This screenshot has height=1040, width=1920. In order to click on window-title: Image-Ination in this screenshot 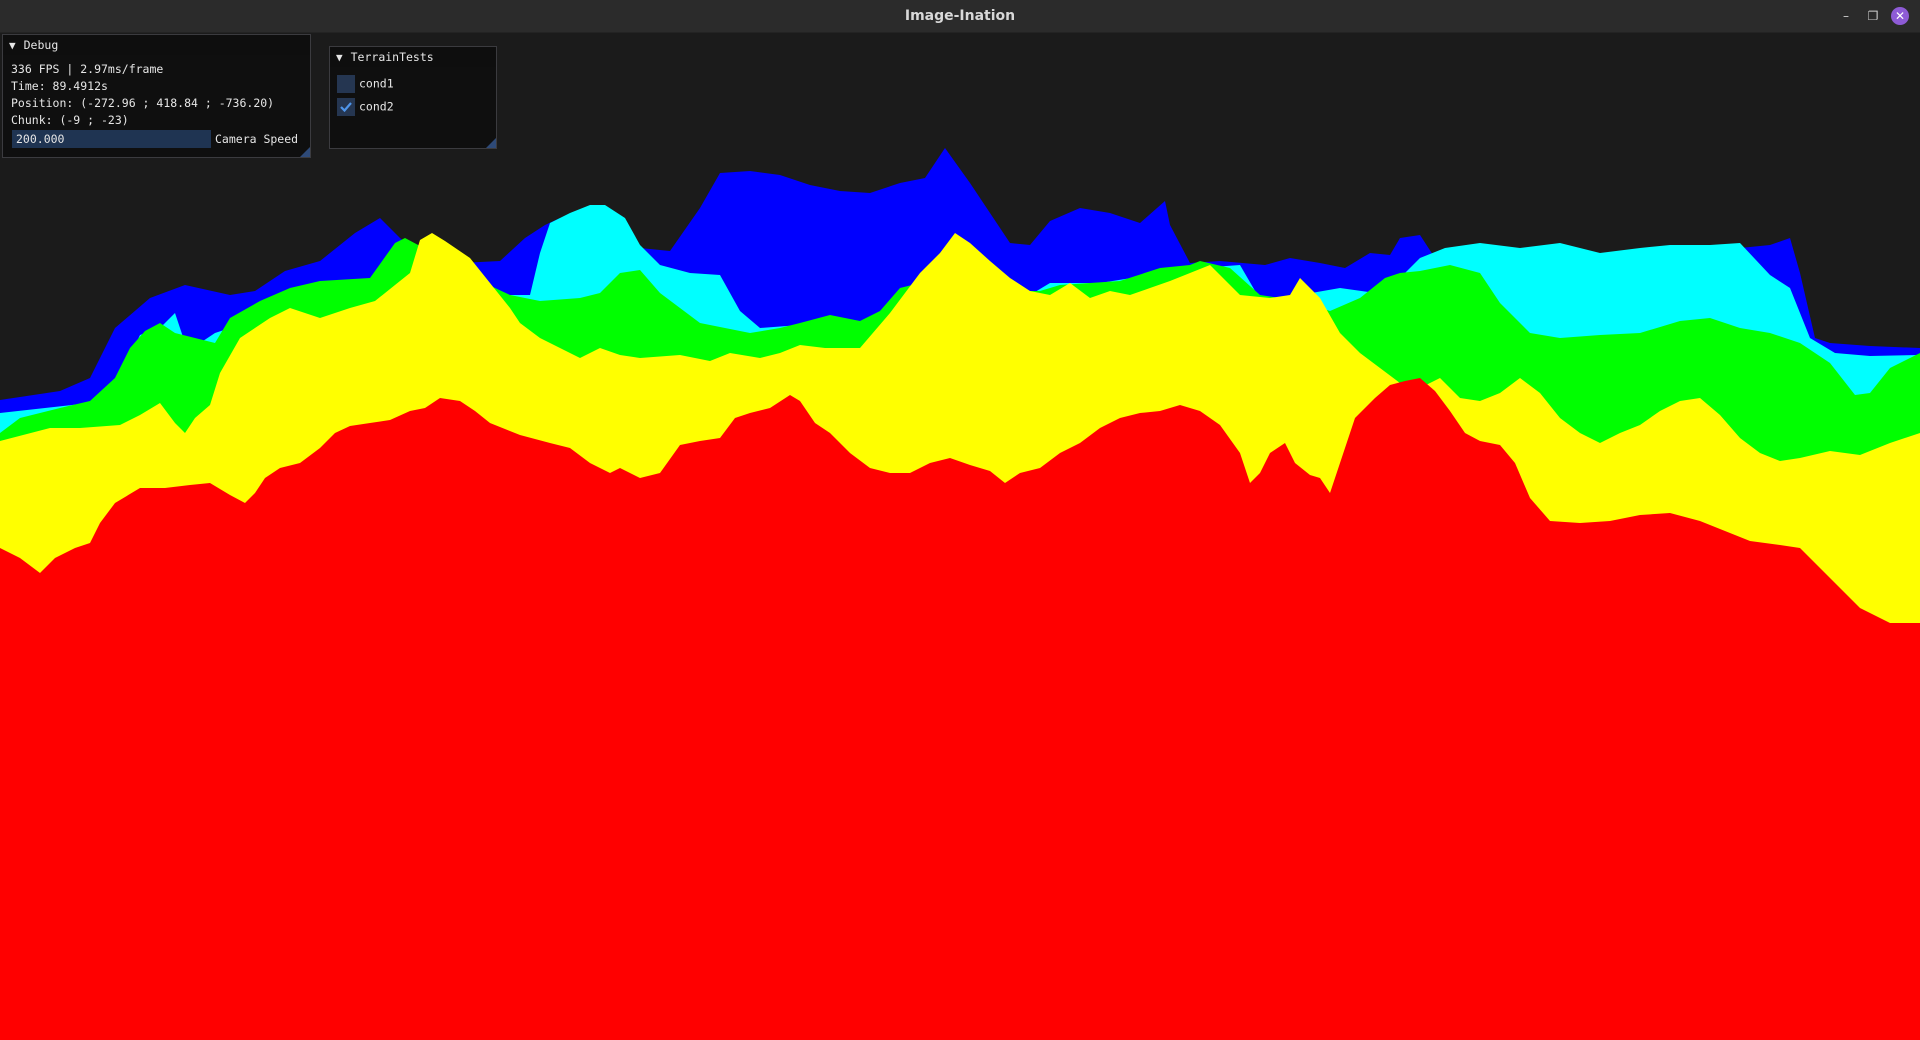, I will do `click(960, 16)`.